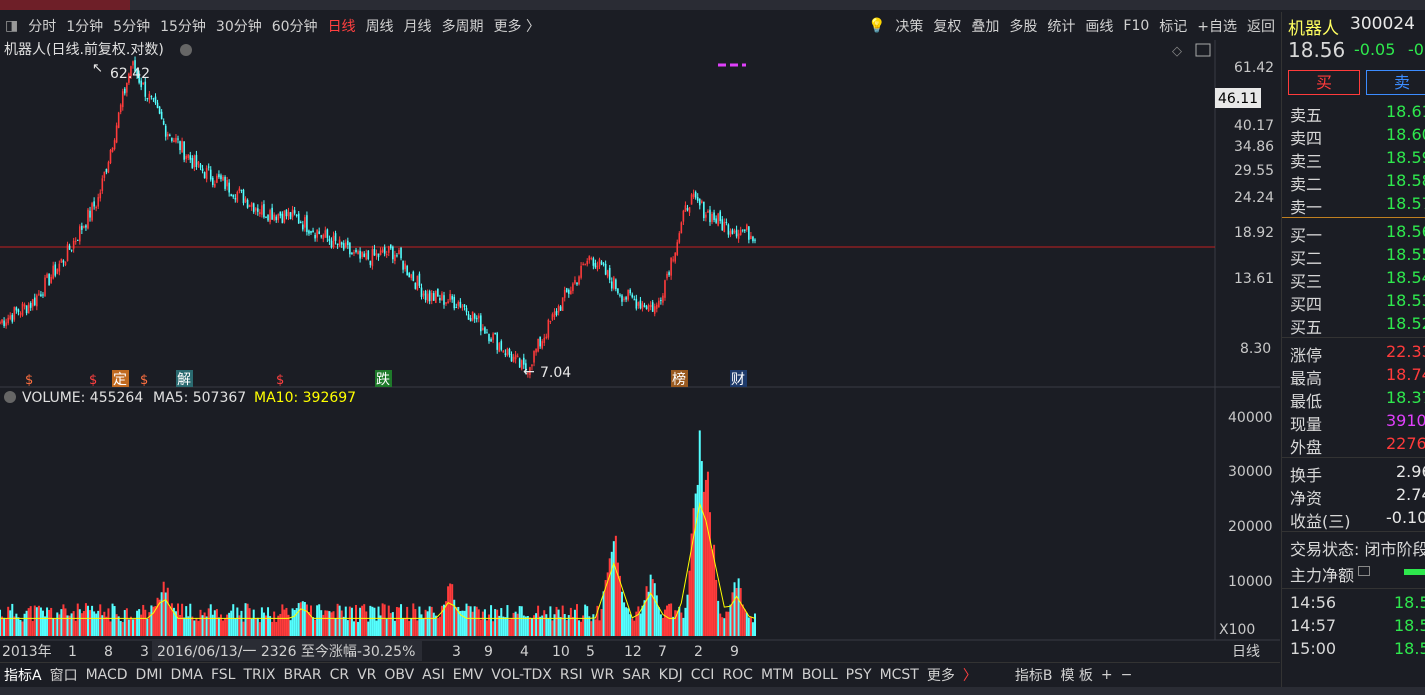 Image resolution: width=1425 pixels, height=695 pixels. I want to click on buy-button: 买, so click(1324, 82).